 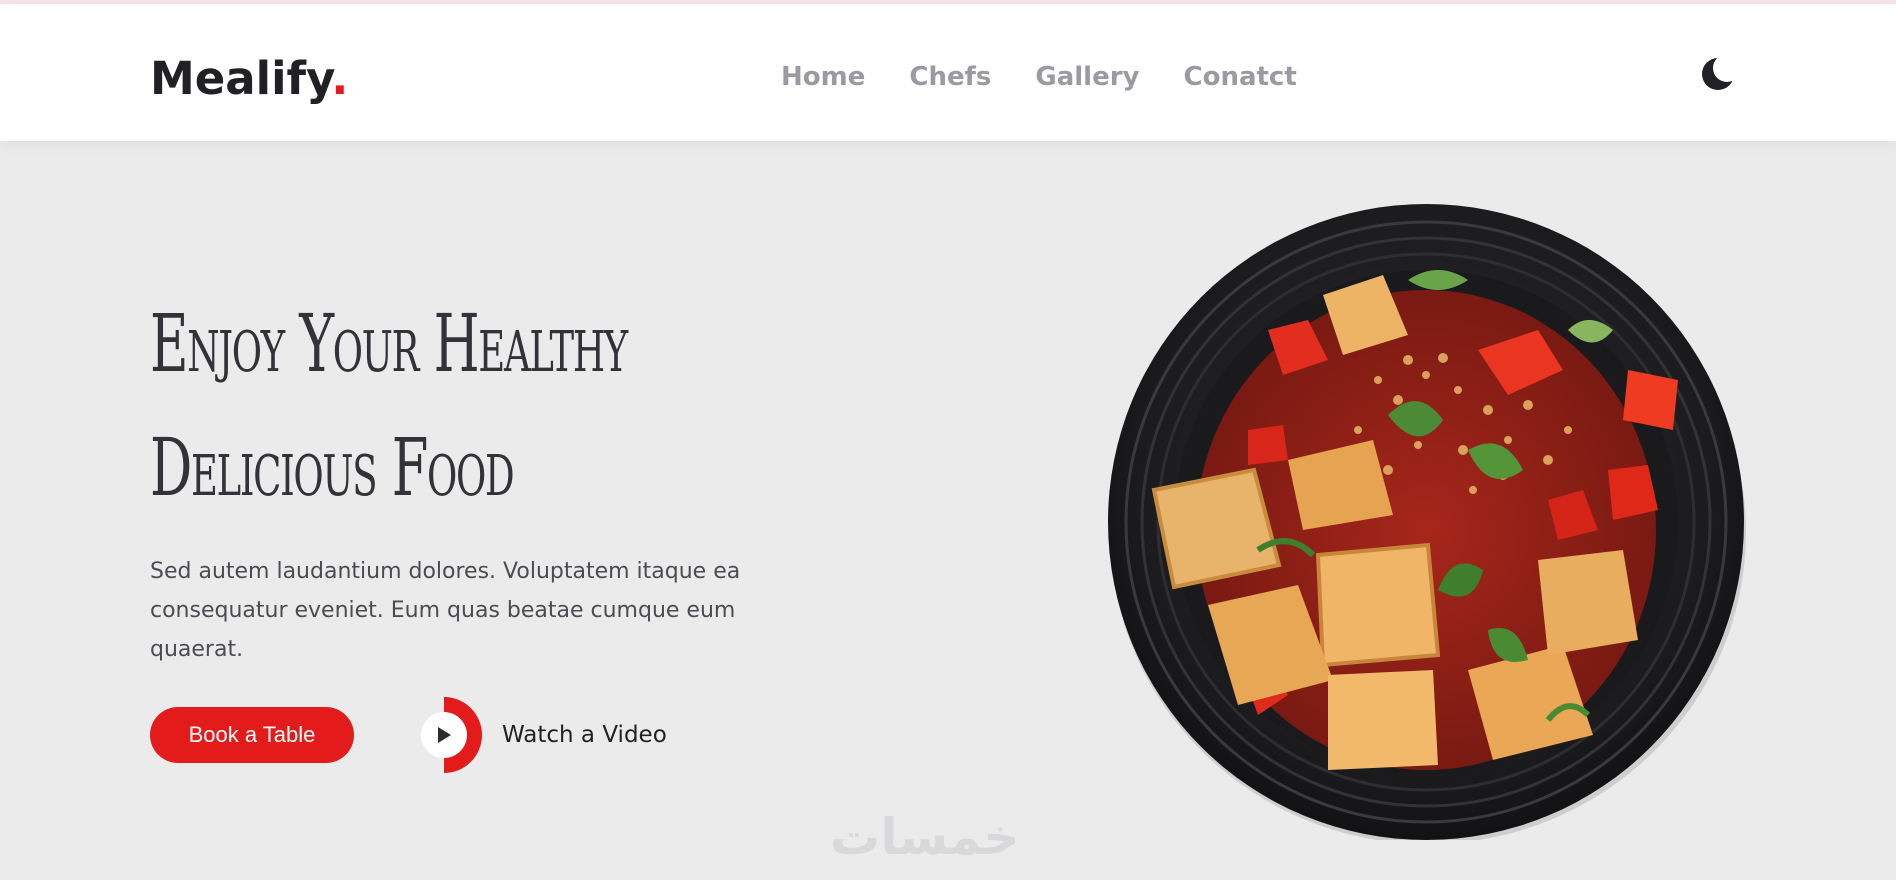 I want to click on hero-title-line-1: Enjoy Your Healthy, so click(x=389, y=343).